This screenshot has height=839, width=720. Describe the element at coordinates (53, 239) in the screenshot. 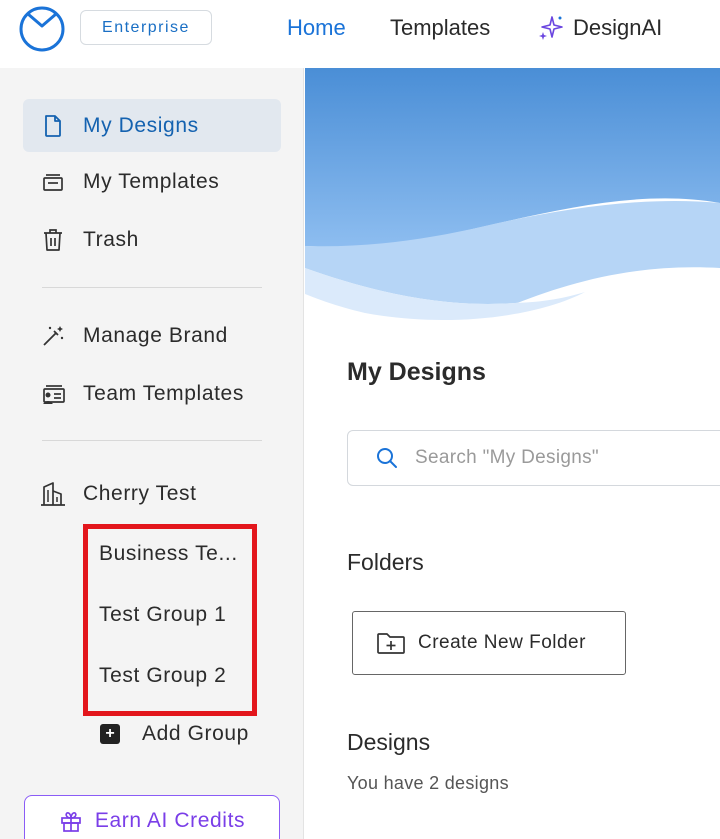

I see `trash-icon` at that location.